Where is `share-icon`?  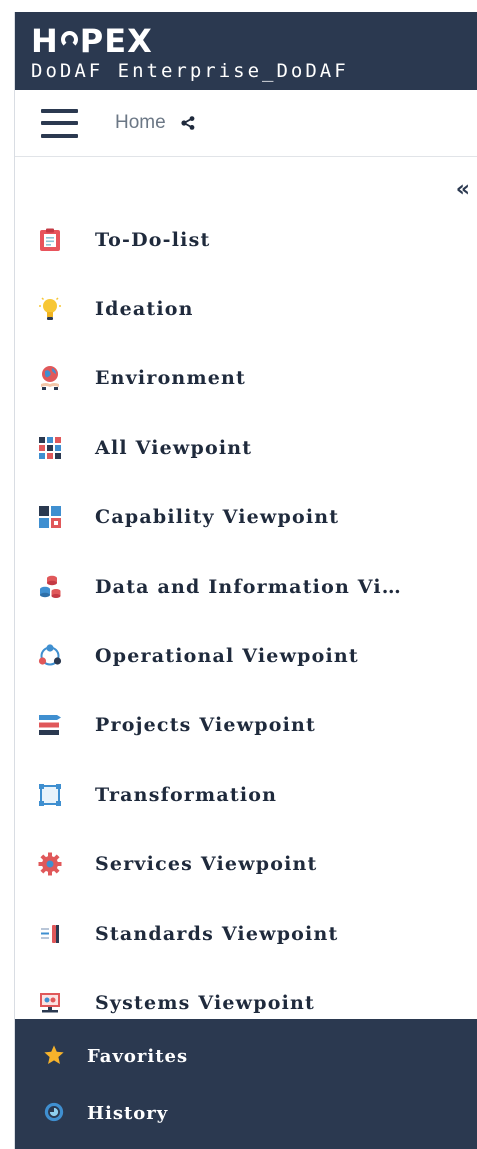
share-icon is located at coordinates (188, 123).